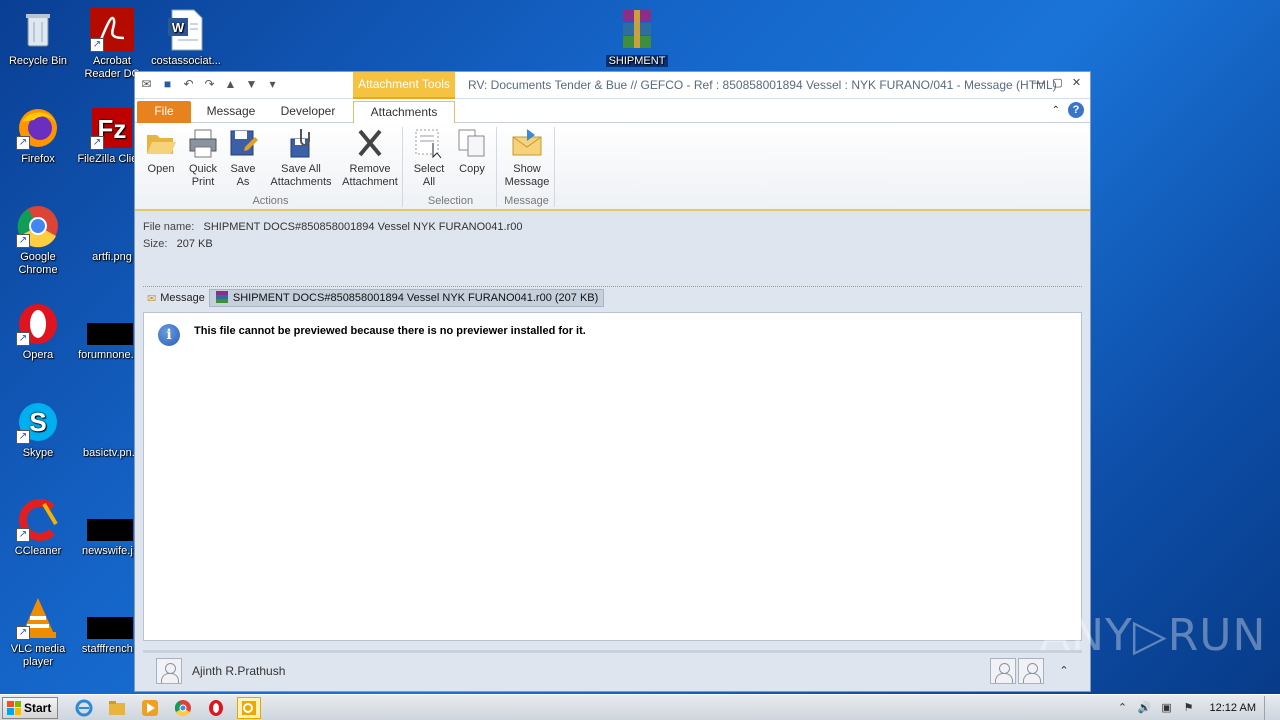 The image size is (1280, 720). What do you see at coordinates (169, 227) in the screenshot?
I see `file-name-label: File name:` at bounding box center [169, 227].